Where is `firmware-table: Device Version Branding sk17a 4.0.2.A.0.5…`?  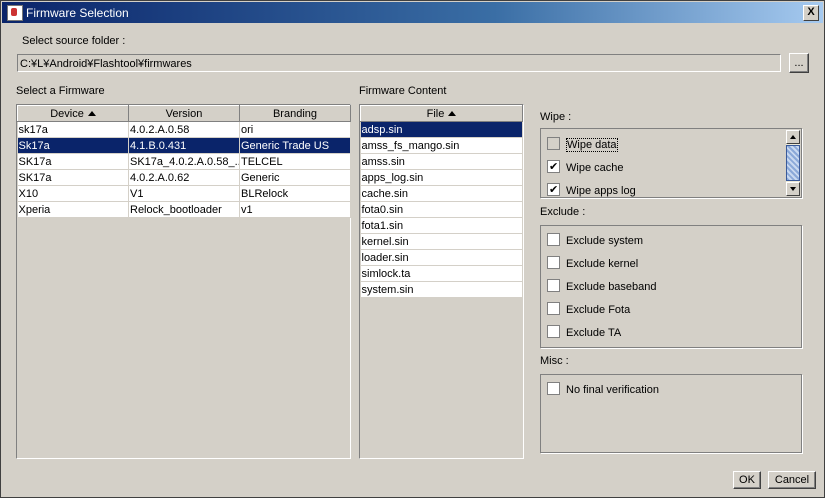
firmware-table: Device Version Branding sk17a 4.0.2.A.0.5… is located at coordinates (184, 161).